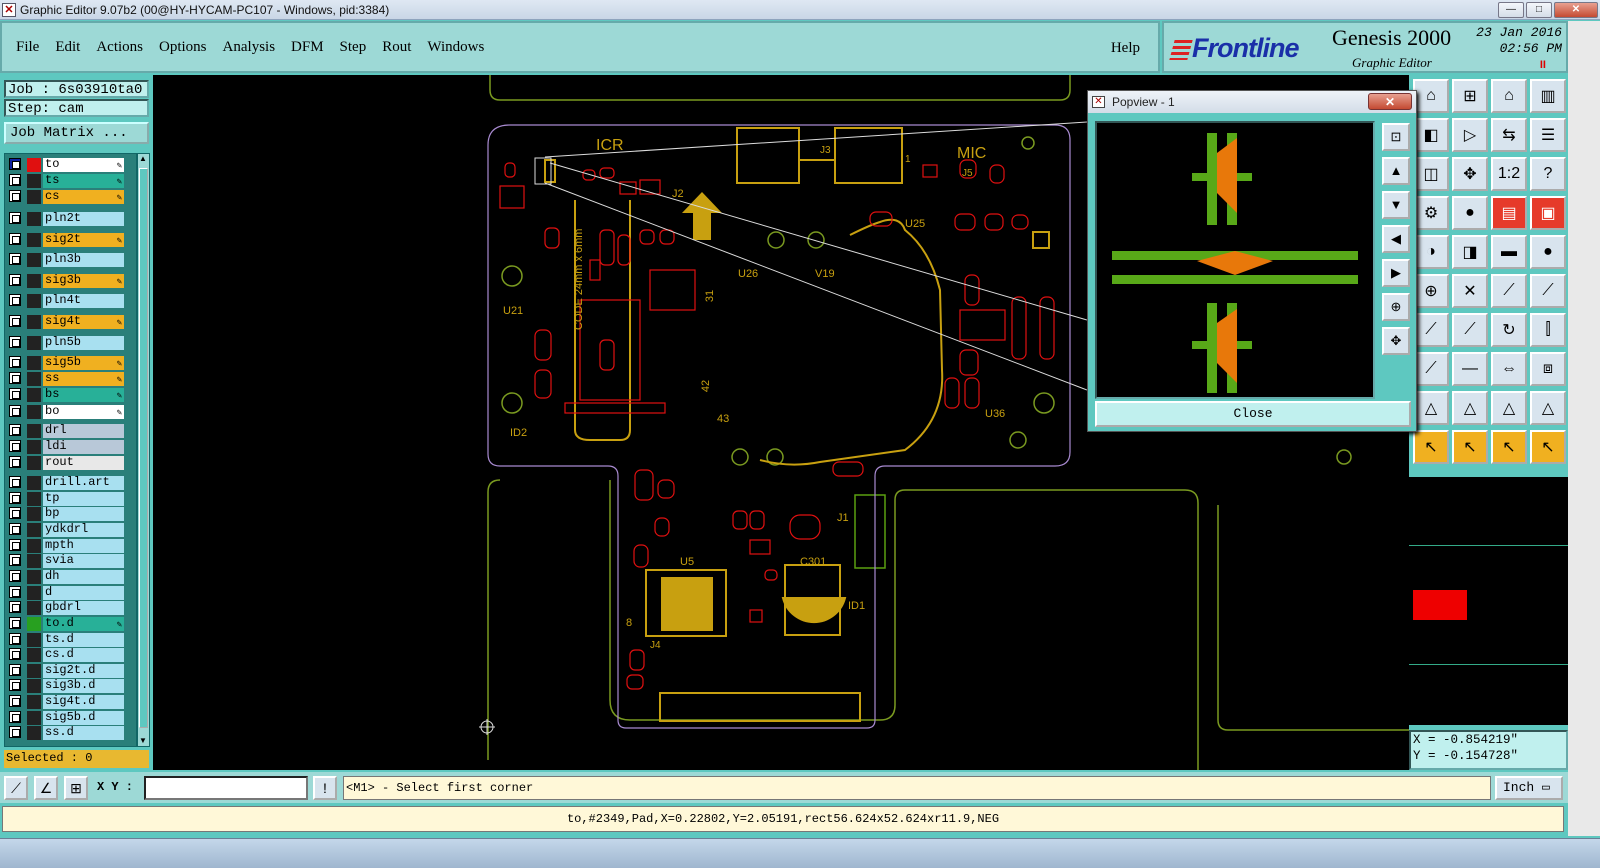  I want to click on scroll-thumb, so click(143, 448).